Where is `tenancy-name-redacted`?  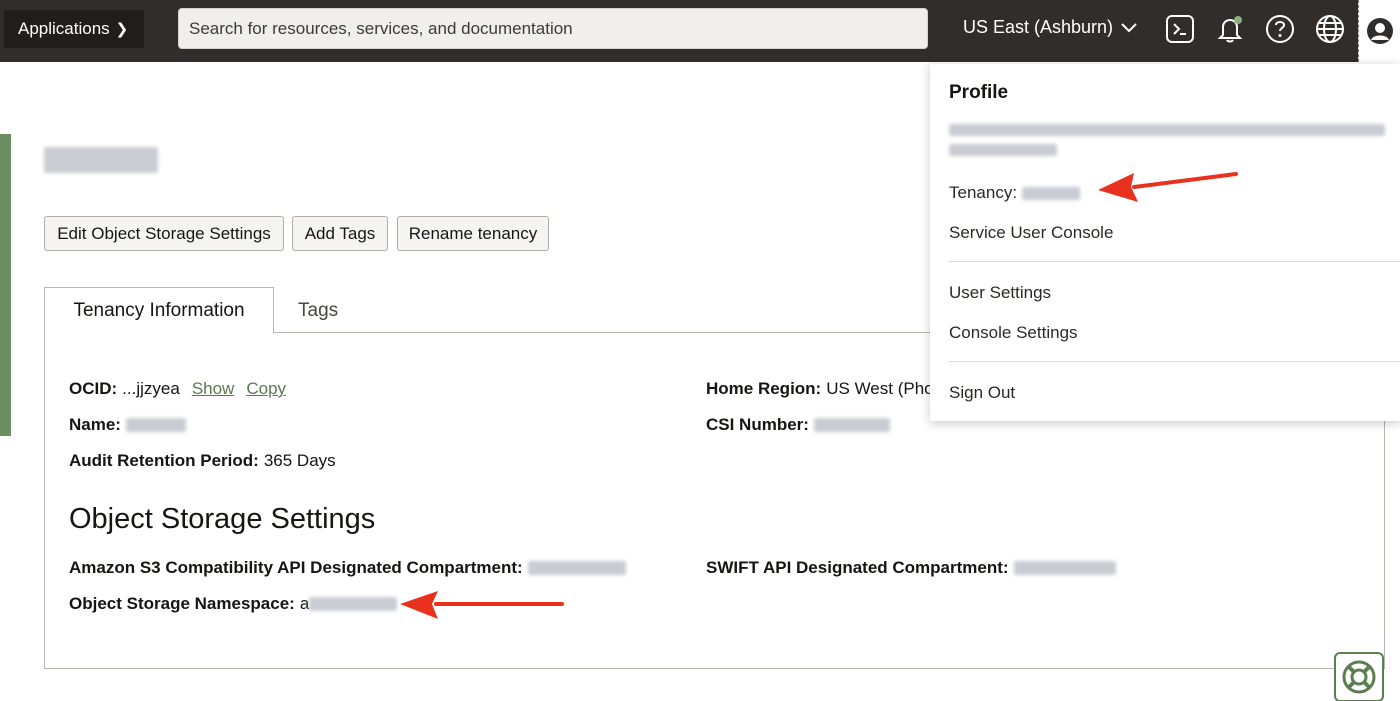
tenancy-name-redacted is located at coordinates (1051, 193).